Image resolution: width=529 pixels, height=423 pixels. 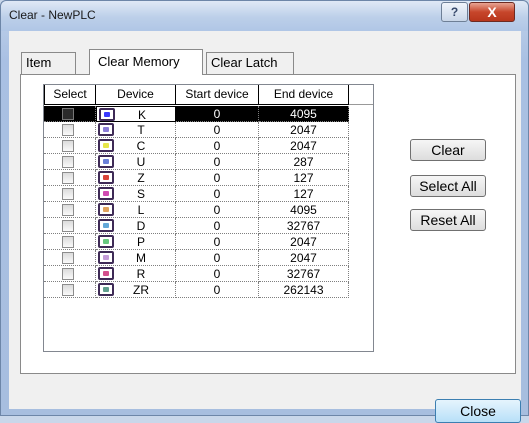 I want to click on table-row: R 0 32767, so click(x=208, y=274).